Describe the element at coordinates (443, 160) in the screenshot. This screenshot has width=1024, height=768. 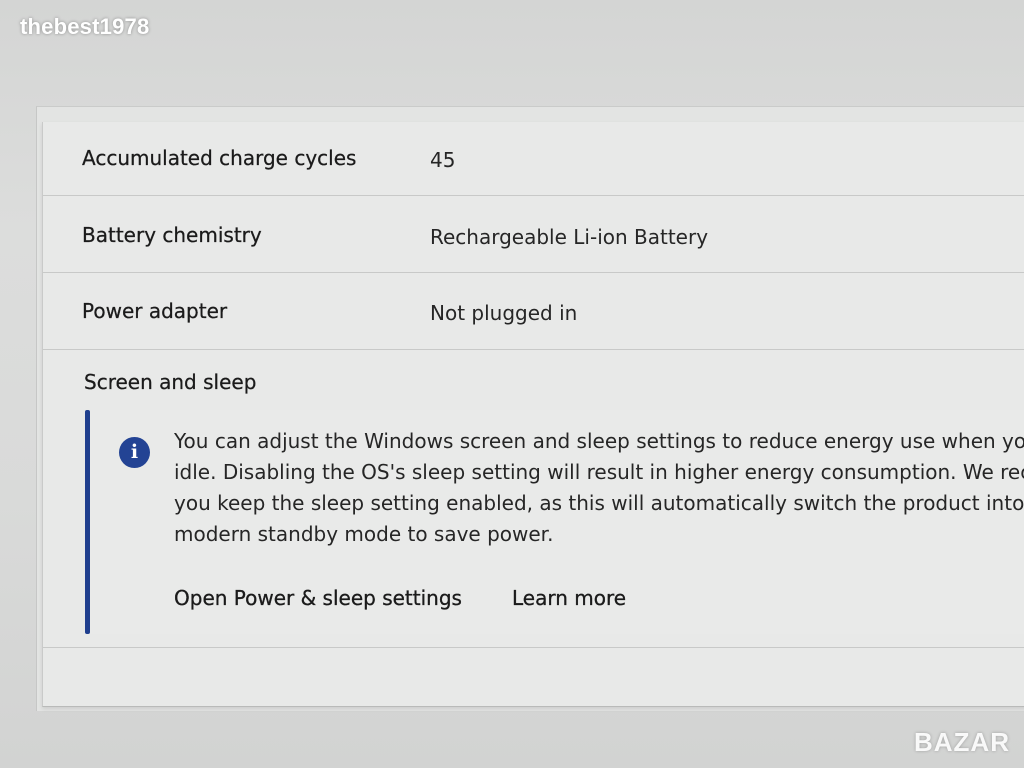
I see `charge-cycles-value: 45` at that location.